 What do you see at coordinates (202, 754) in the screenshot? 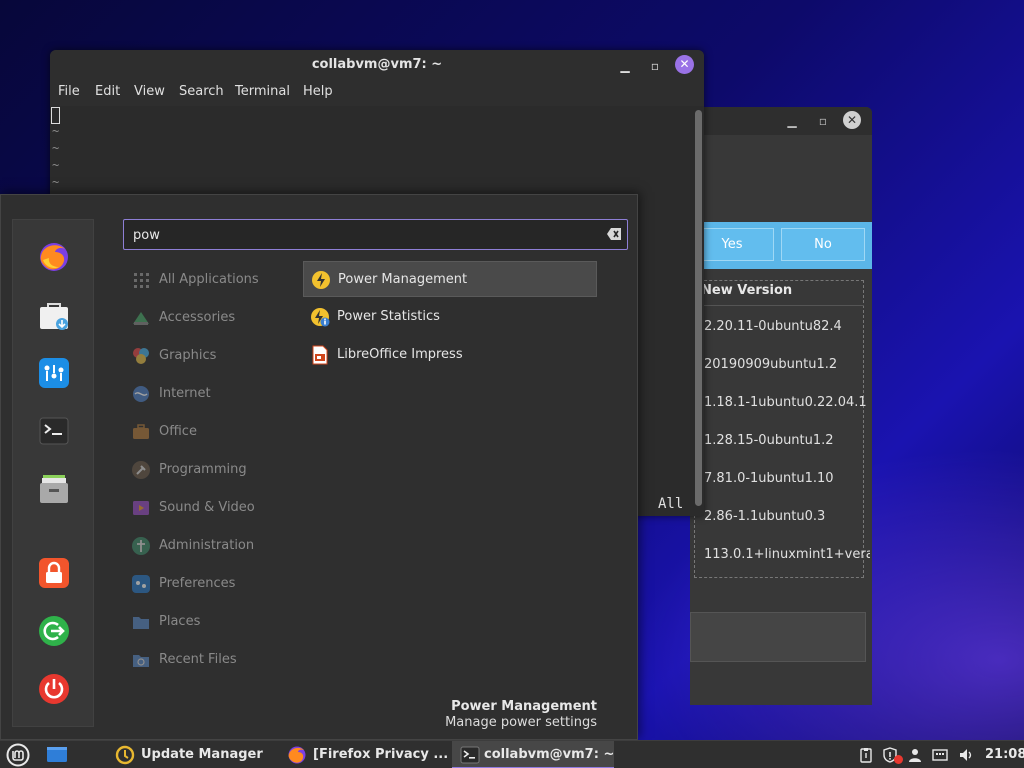
I see `taskbar-item-label: Update Manager` at bounding box center [202, 754].